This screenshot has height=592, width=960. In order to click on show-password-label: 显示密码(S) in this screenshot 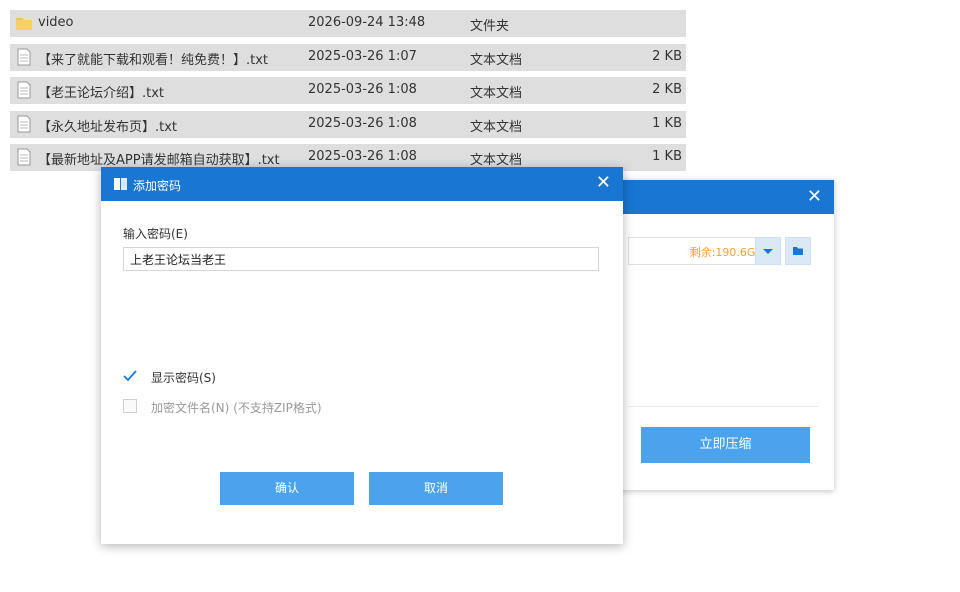, I will do `click(183, 378)`.